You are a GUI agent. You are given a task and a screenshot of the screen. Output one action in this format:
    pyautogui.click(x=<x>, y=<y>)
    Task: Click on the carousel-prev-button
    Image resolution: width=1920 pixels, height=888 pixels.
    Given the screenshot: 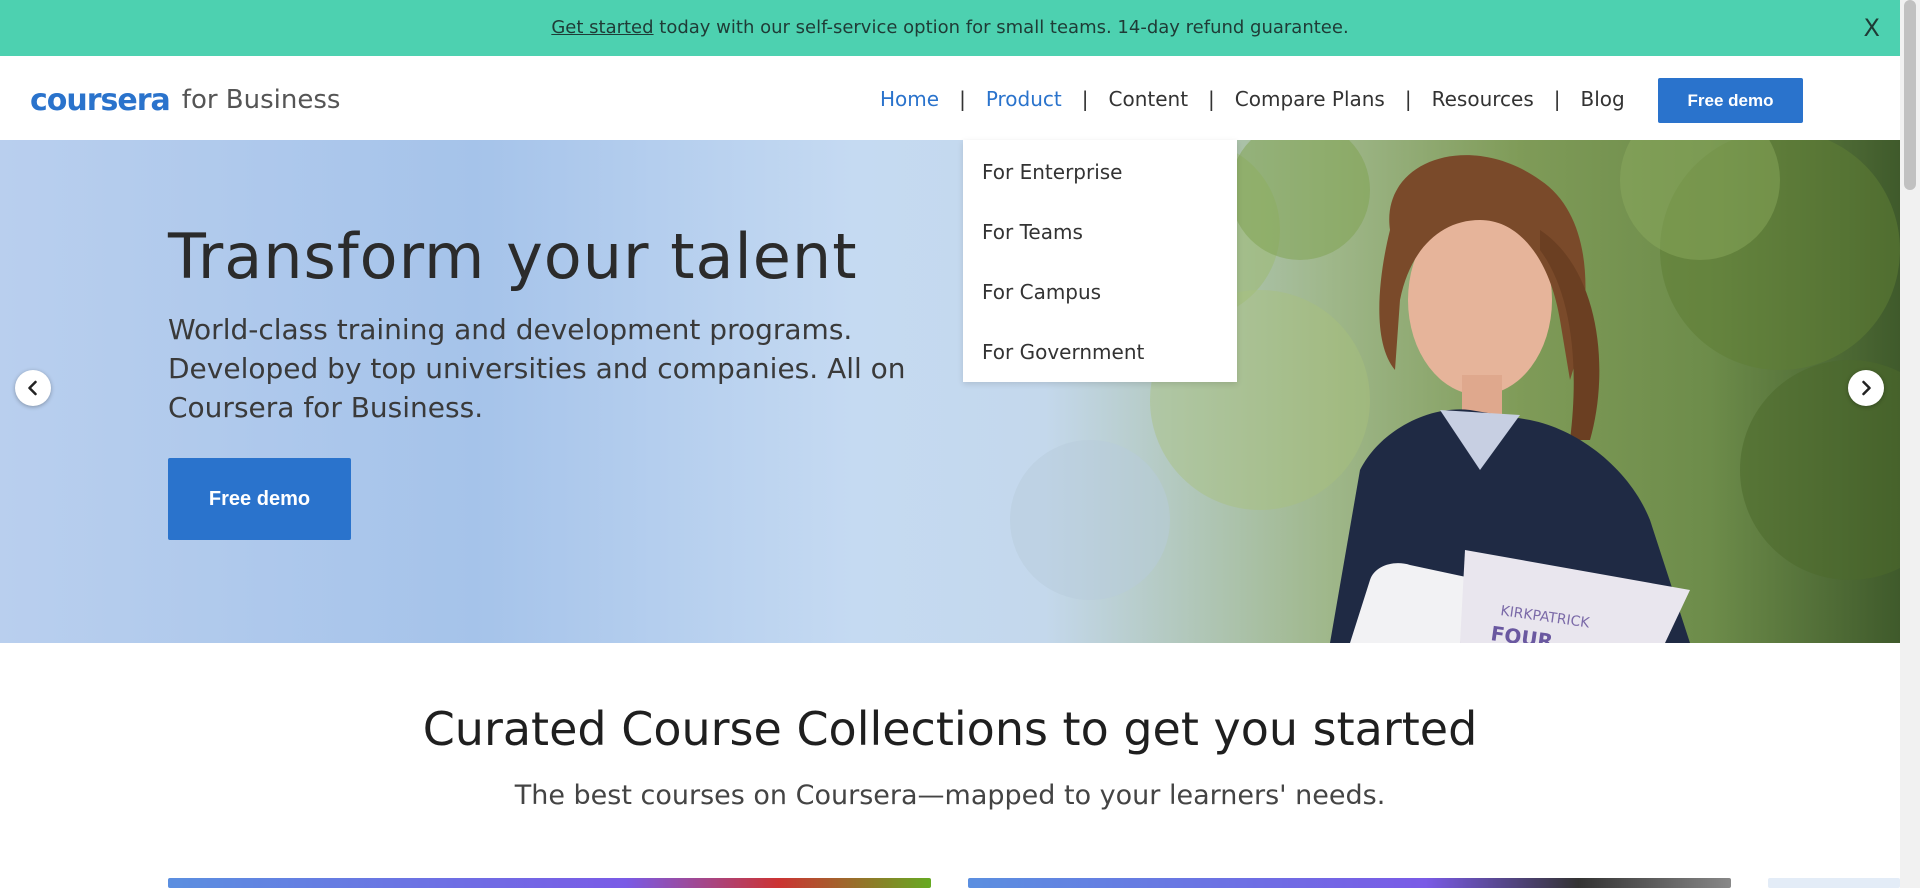 What is the action you would take?
    pyautogui.click(x=33, y=388)
    